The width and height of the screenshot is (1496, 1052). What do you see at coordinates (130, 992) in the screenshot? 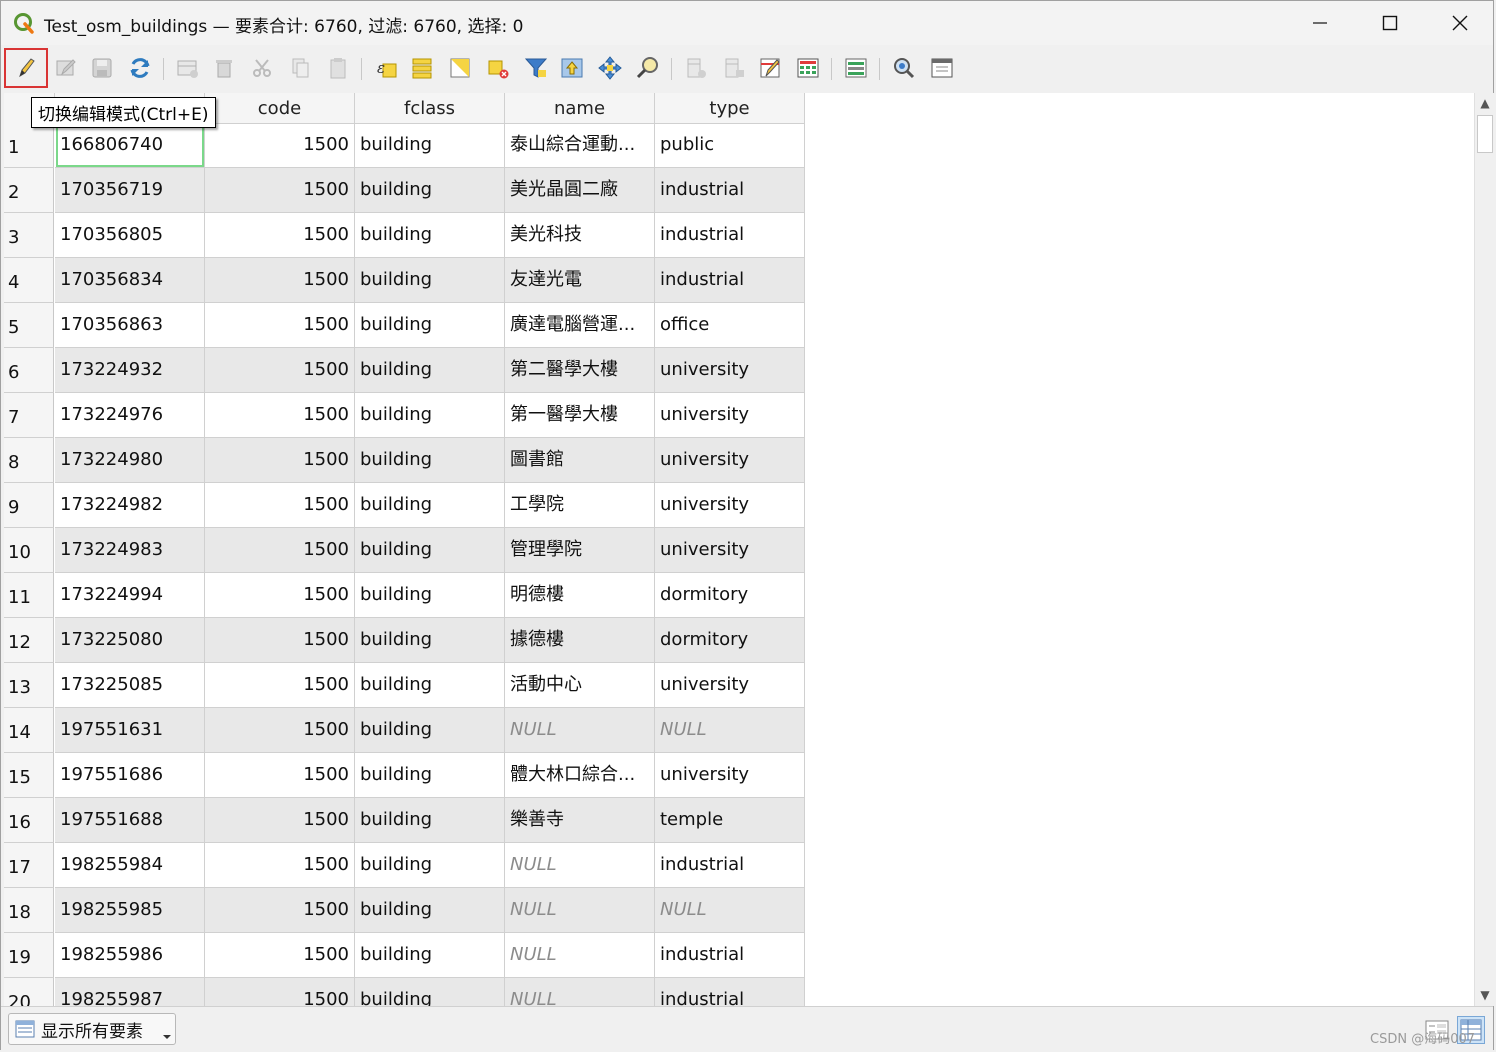
I see `cell-osm-id: 198255987` at bounding box center [130, 992].